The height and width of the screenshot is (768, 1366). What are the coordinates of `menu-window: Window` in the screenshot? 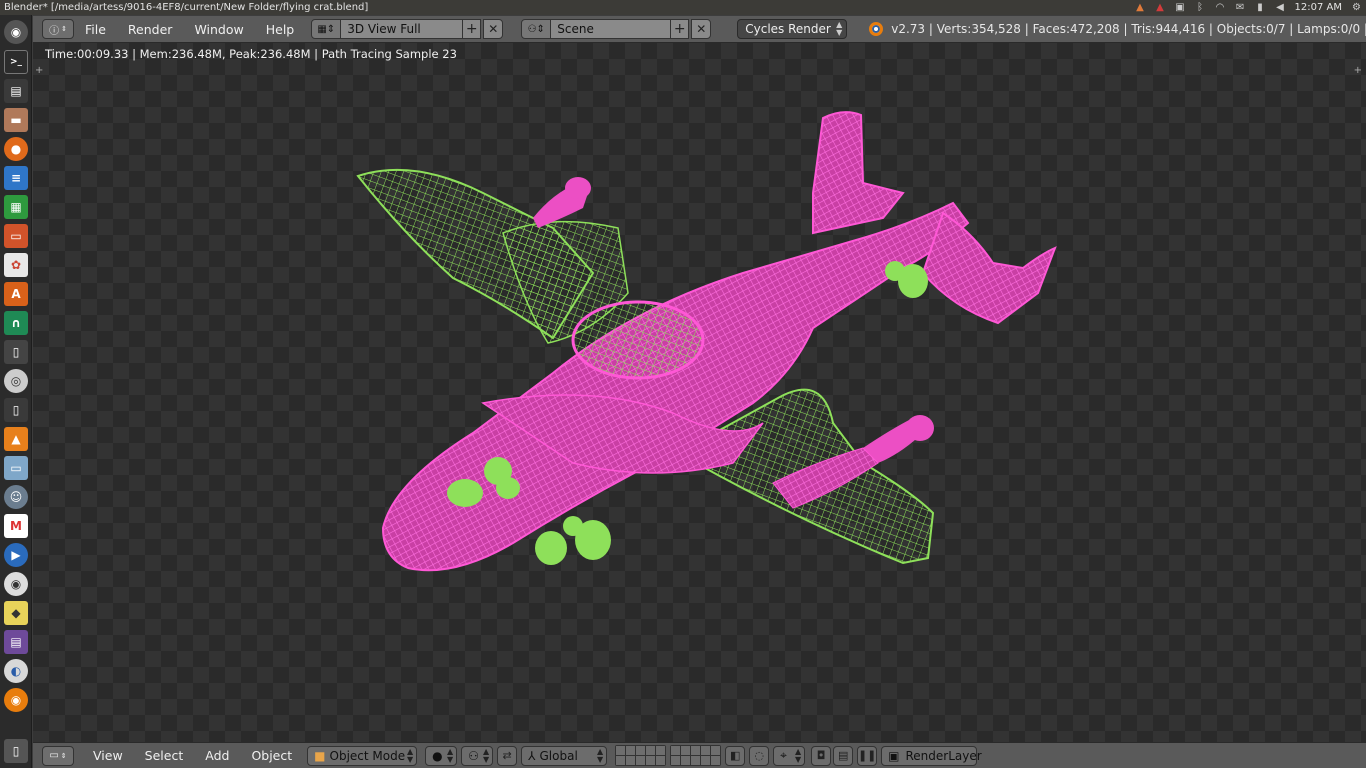 It's located at (218, 29).